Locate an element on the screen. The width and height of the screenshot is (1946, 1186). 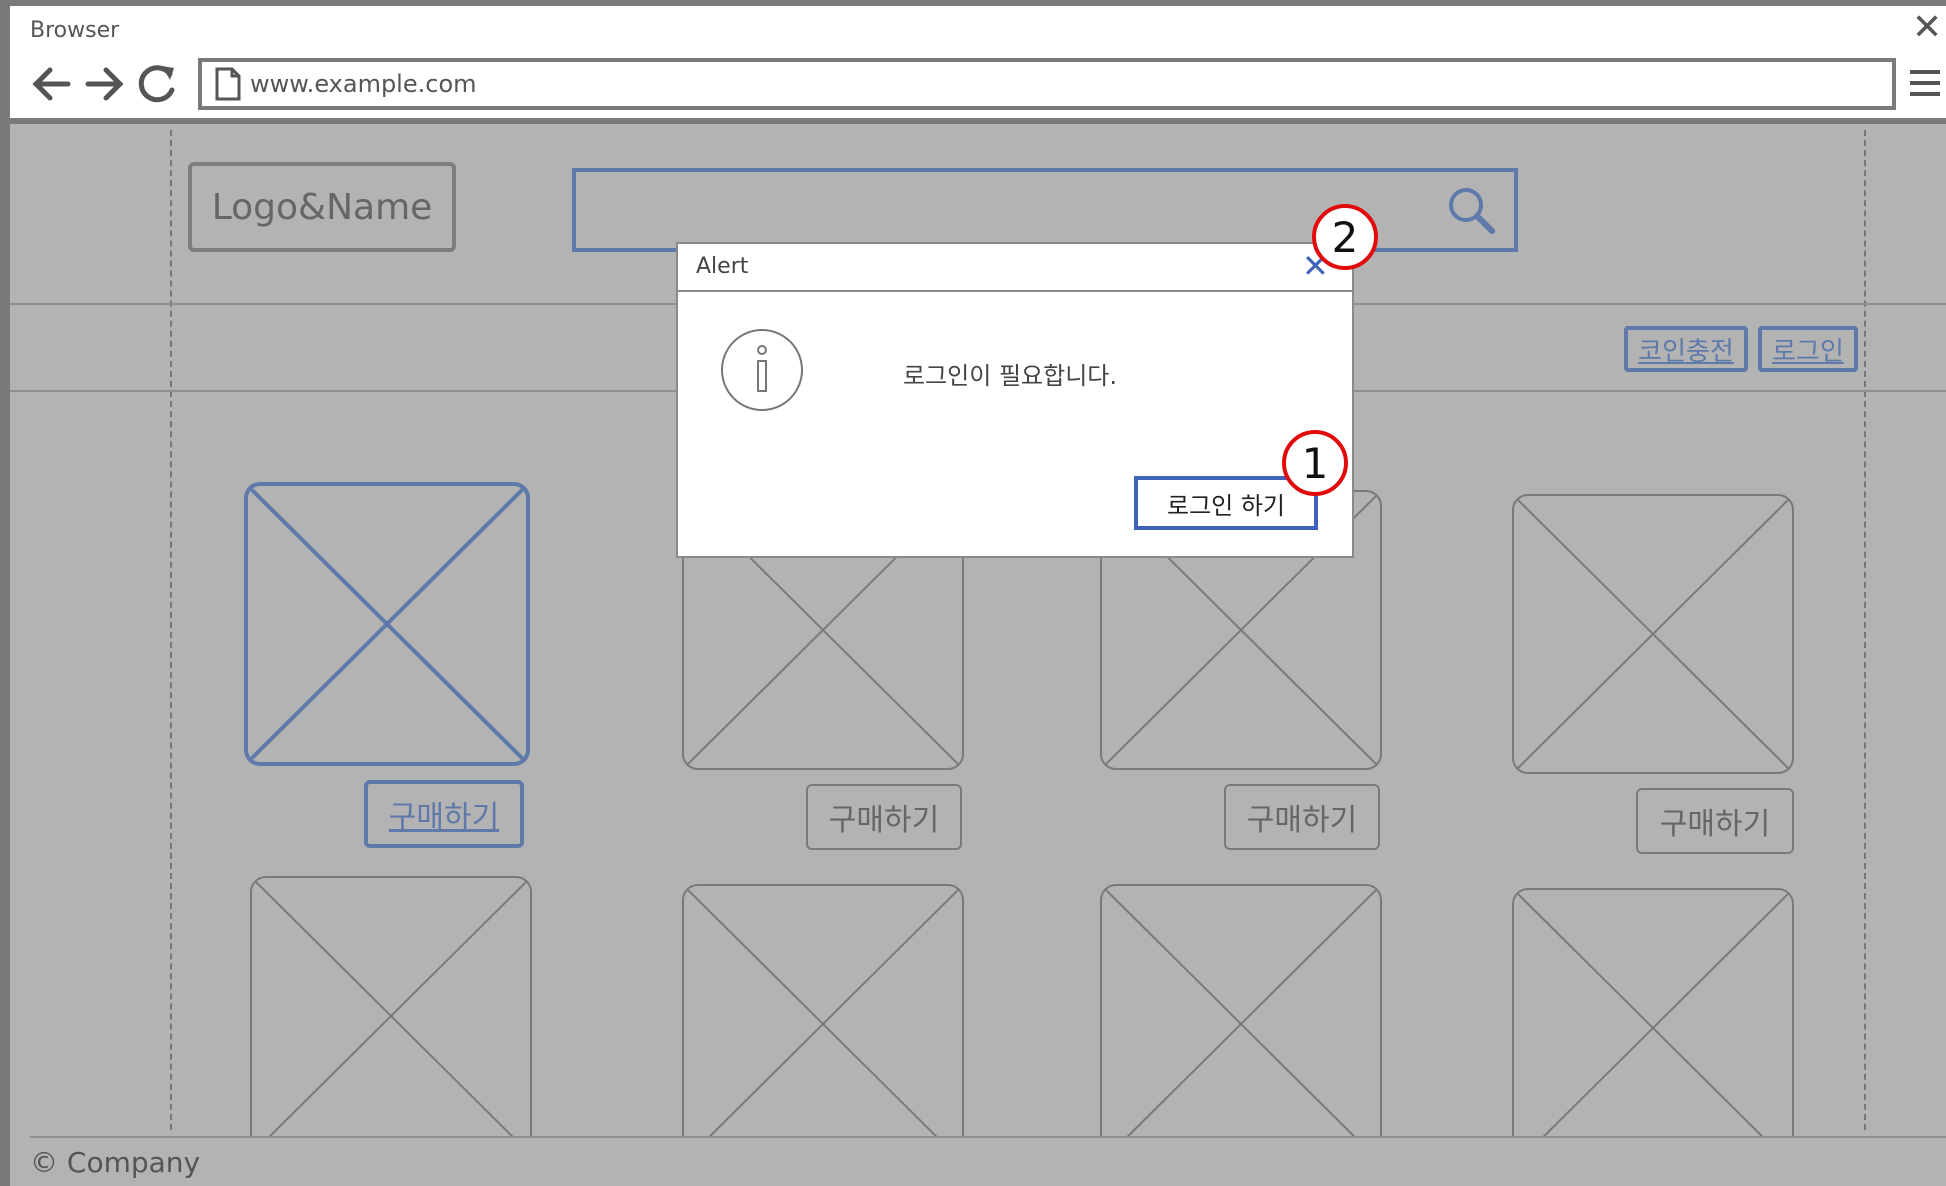
modal-message: 로그인이 필요합니다. is located at coordinates (1010, 376).